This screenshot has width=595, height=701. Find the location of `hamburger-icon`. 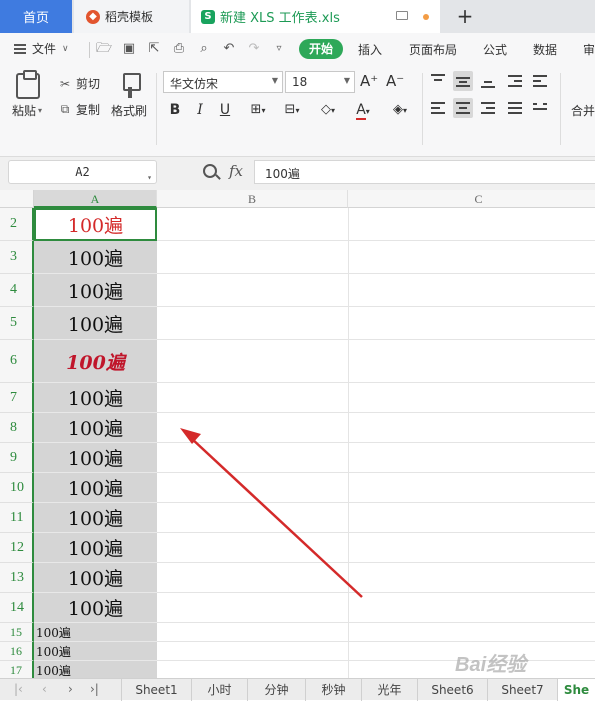

hamburger-icon is located at coordinates (20, 48).